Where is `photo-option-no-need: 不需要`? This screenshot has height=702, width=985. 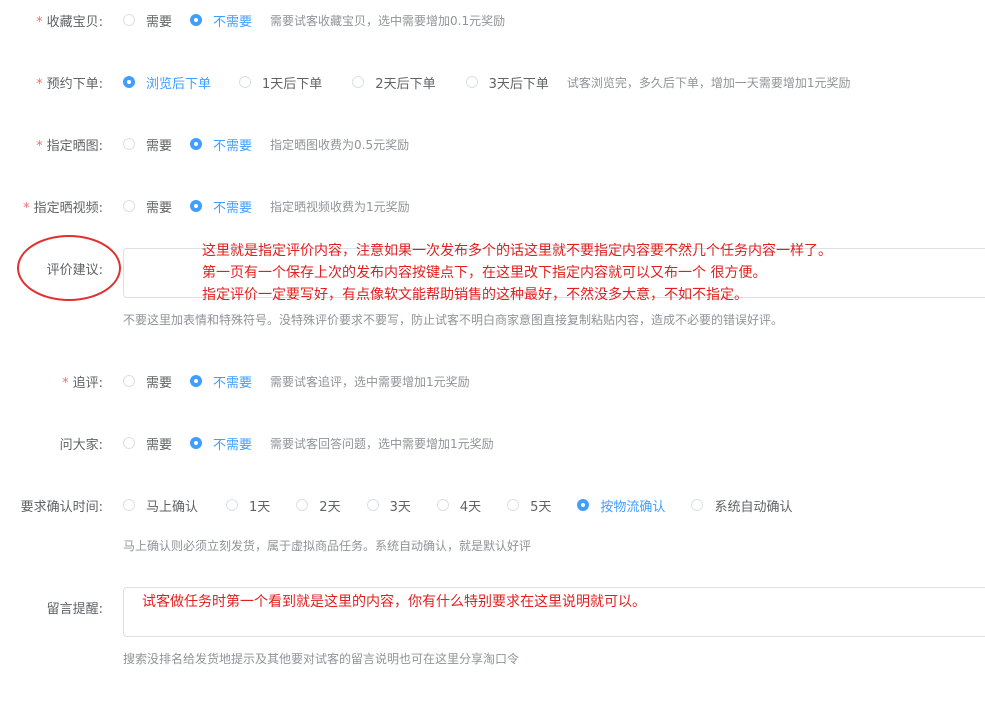 photo-option-no-need: 不需要 is located at coordinates (221, 144).